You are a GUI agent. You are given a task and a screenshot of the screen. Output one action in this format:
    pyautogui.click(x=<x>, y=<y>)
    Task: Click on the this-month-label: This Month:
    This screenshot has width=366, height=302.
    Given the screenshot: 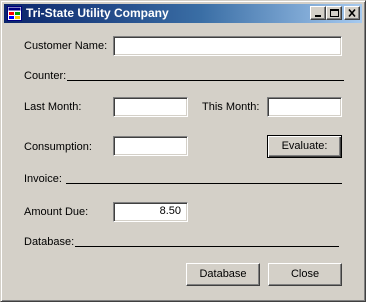 What is the action you would take?
    pyautogui.click(x=231, y=107)
    